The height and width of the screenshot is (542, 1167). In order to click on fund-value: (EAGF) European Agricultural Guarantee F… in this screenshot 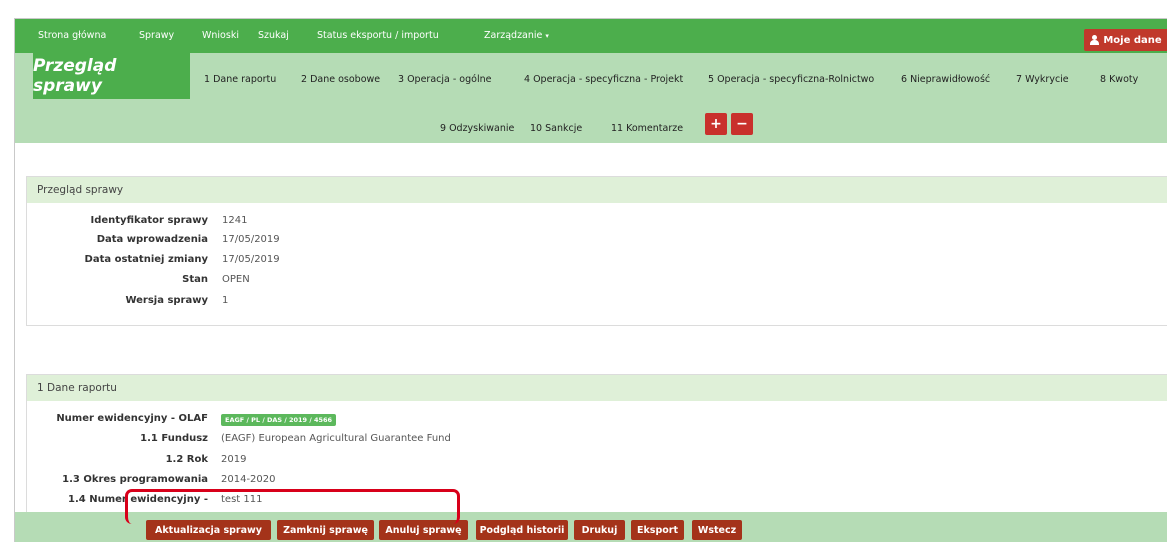, I will do `click(336, 438)`.